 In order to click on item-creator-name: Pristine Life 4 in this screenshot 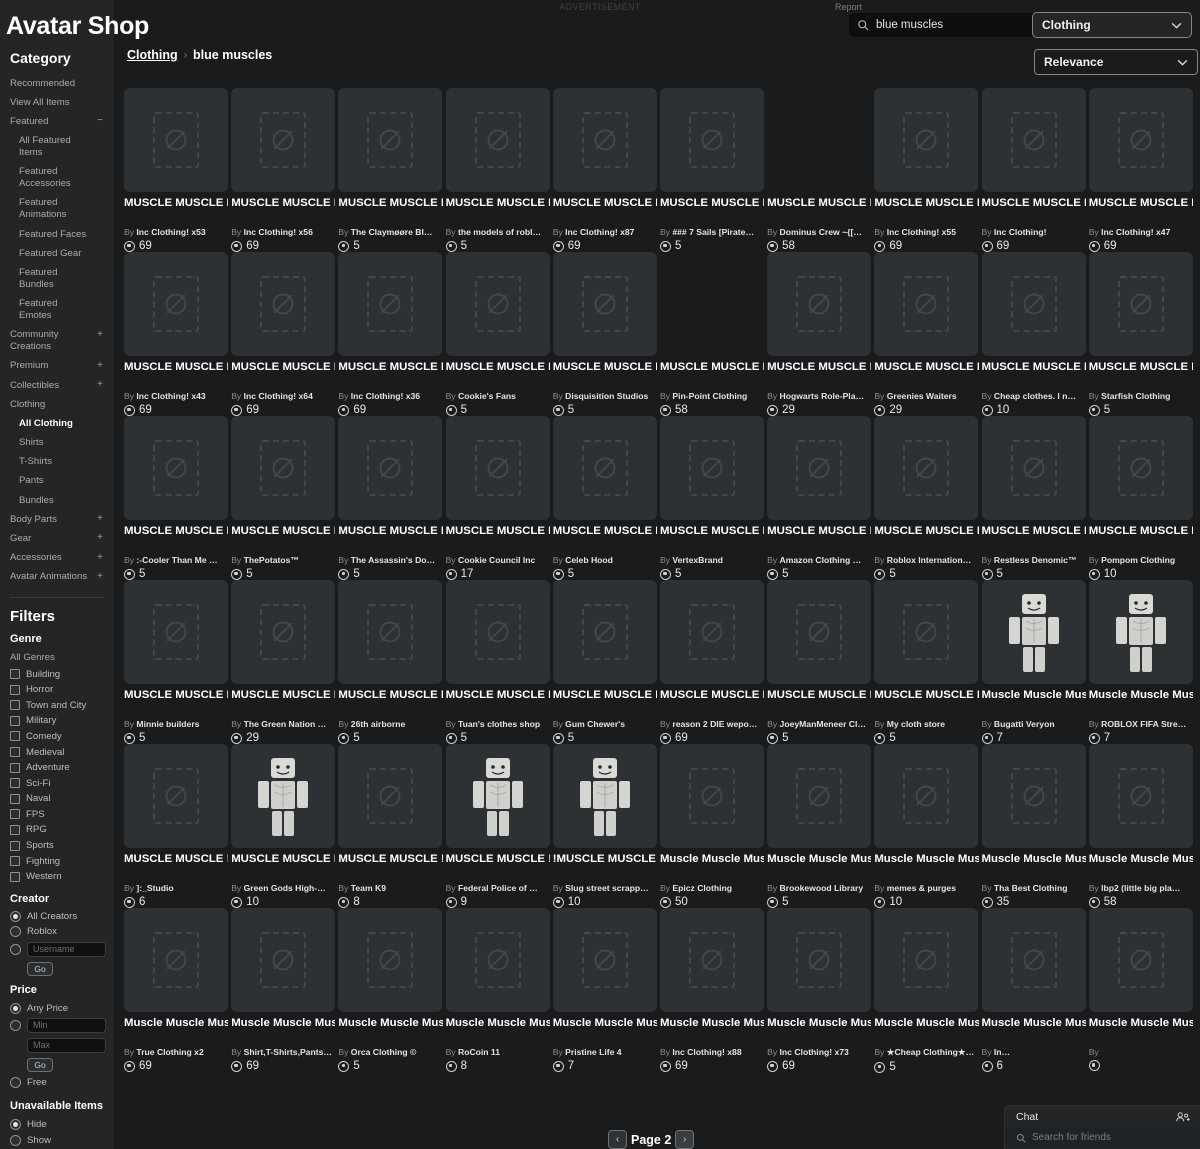, I will do `click(593, 1052)`.